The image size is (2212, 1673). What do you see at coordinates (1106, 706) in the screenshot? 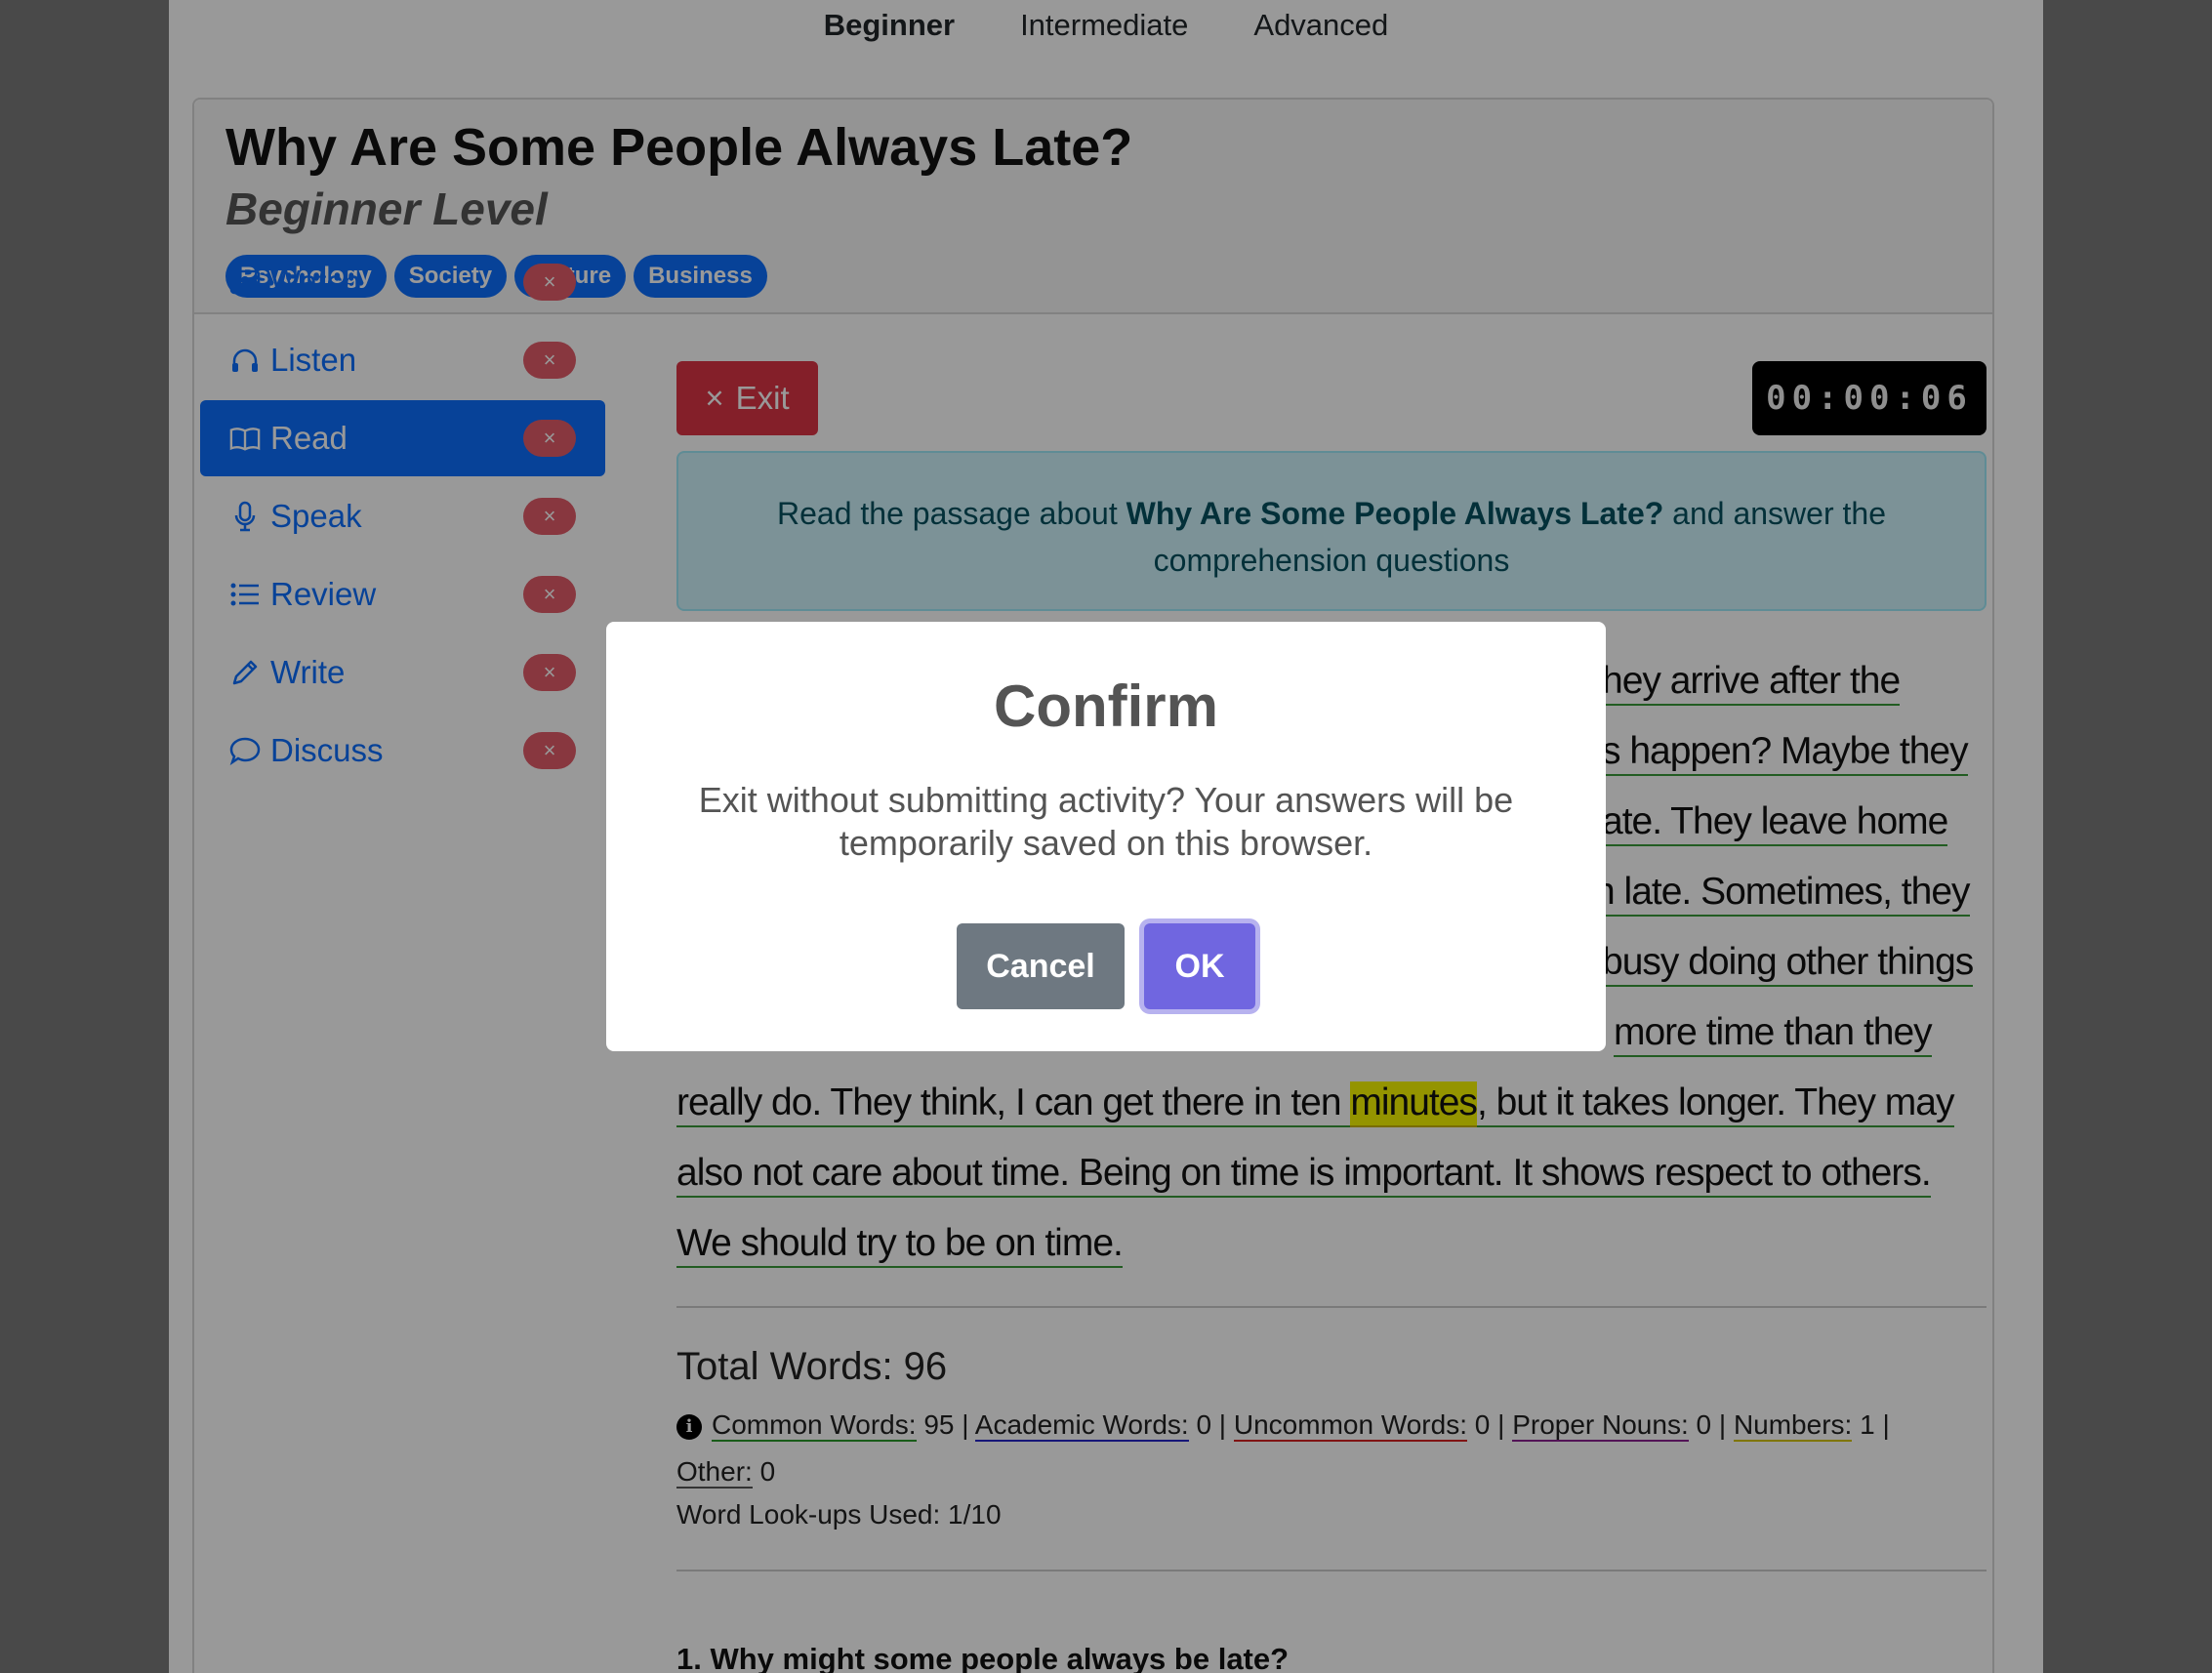
I see `dialog-title: Confirm` at bounding box center [1106, 706].